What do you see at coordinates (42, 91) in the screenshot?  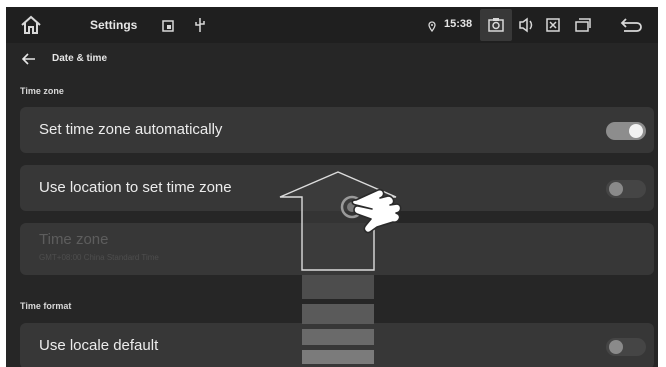 I see `section-title-time-zone: Time zone` at bounding box center [42, 91].